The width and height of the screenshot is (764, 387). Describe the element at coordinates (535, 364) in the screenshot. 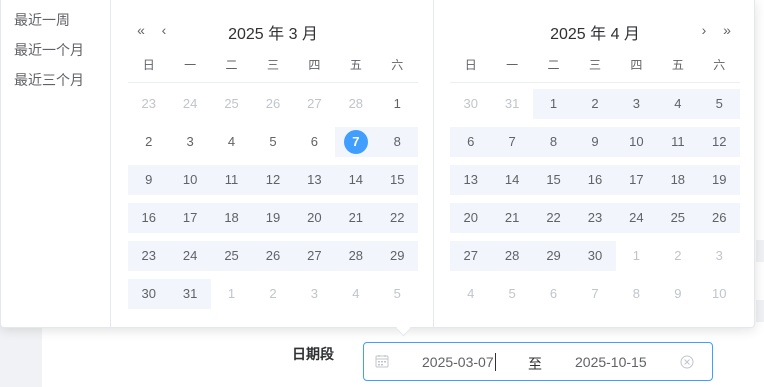

I see `range-separator: 至` at that location.